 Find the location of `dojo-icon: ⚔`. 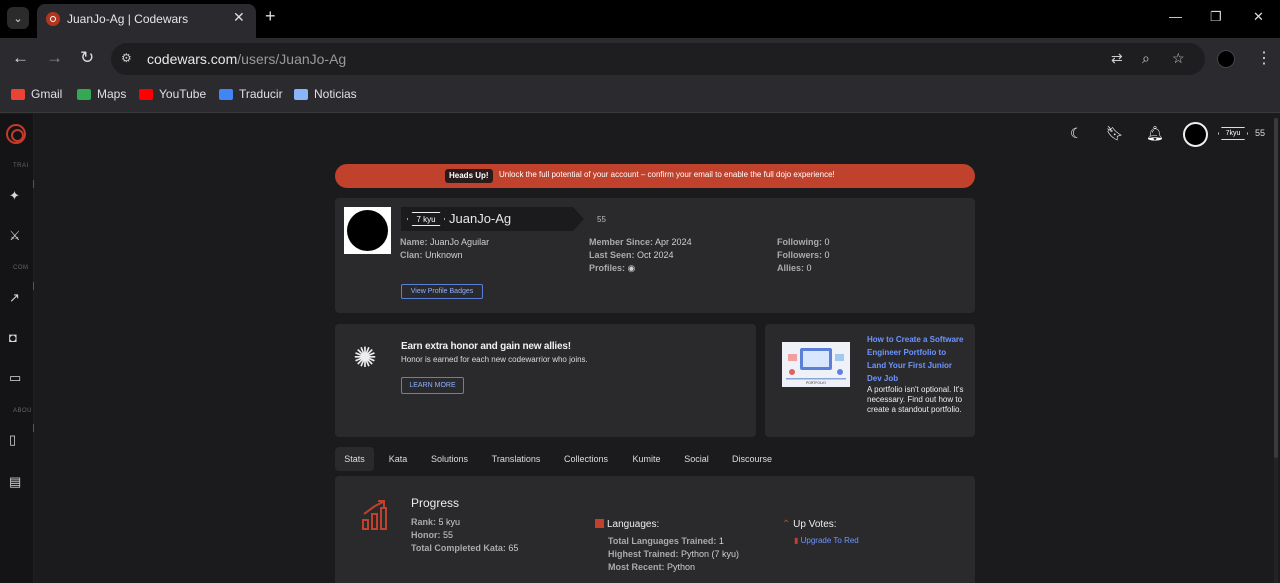

dojo-icon: ⚔ is located at coordinates (15, 236).